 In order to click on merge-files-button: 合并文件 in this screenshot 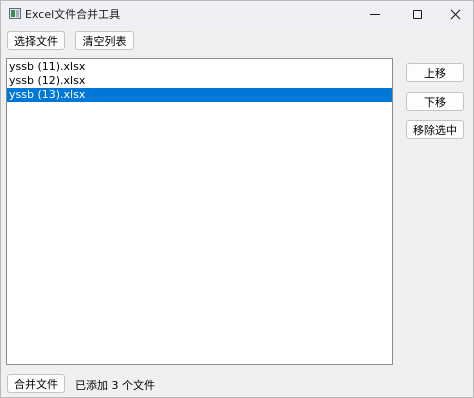, I will do `click(36, 383)`.